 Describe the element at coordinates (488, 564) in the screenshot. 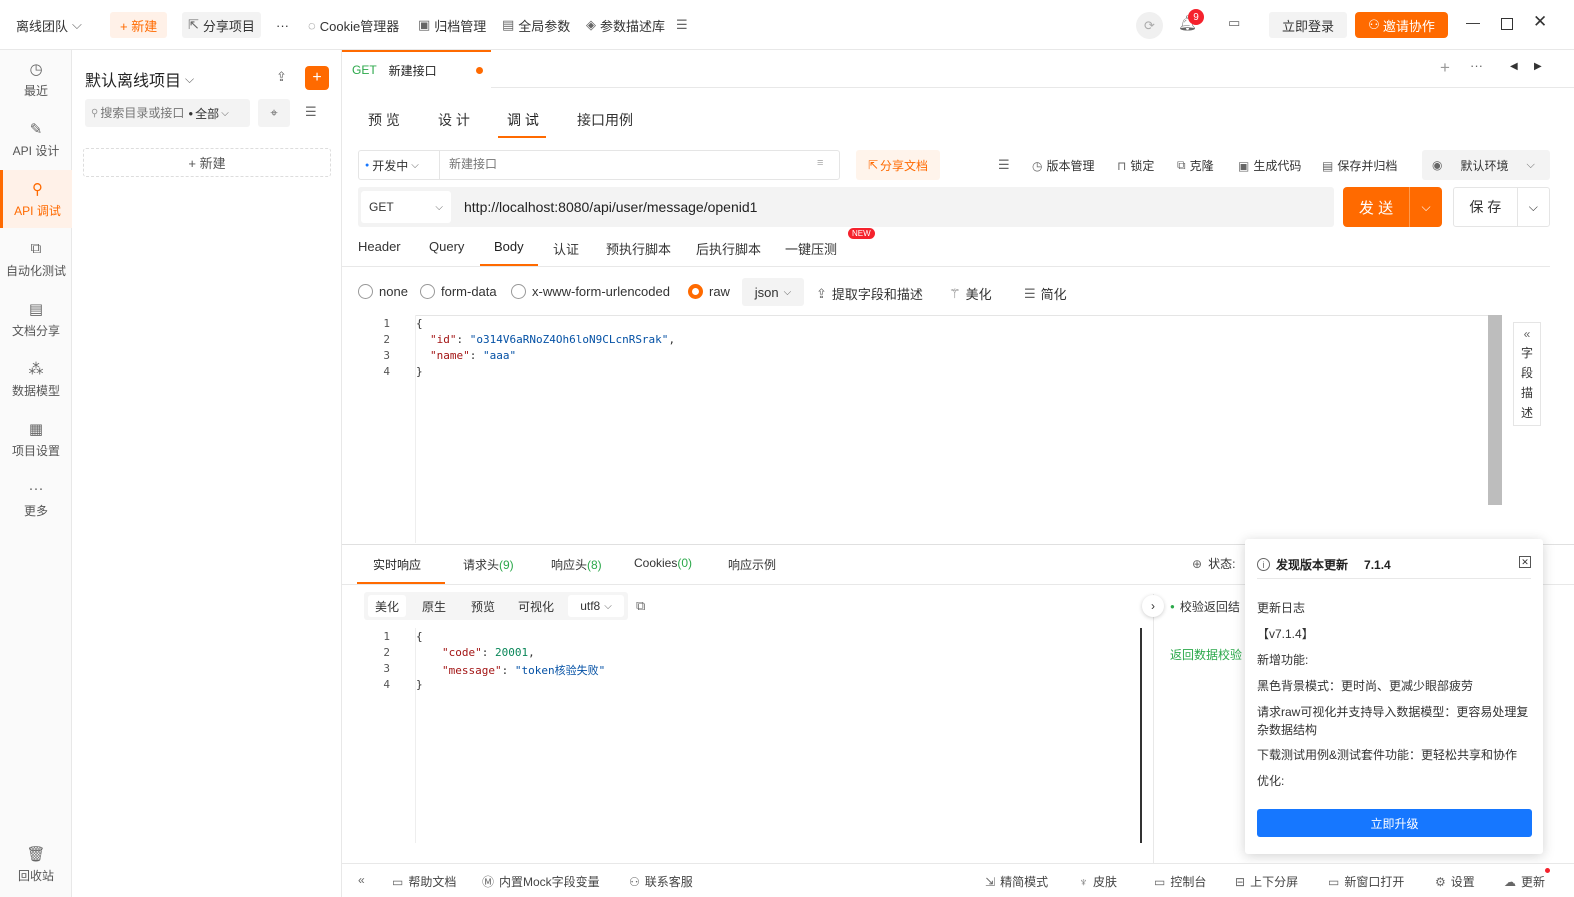

I see `resp-tab-req-headers: 请求头(9)` at that location.